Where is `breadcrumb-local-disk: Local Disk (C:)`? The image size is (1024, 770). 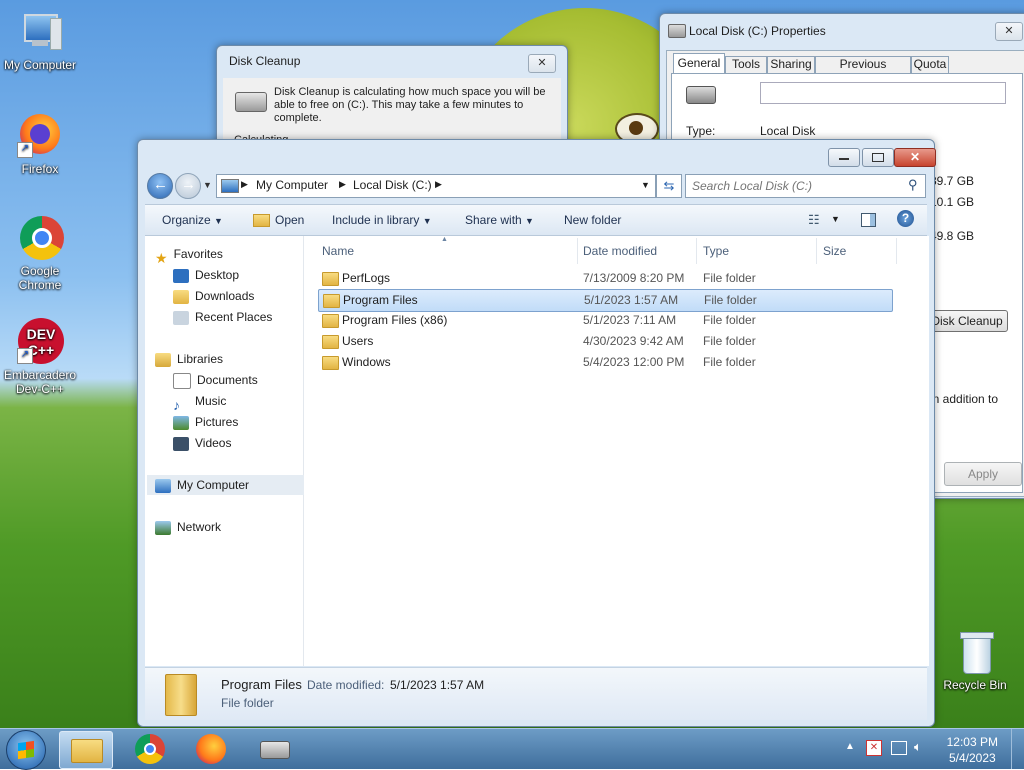
breadcrumb-local-disk: Local Disk (C:) is located at coordinates (392, 185).